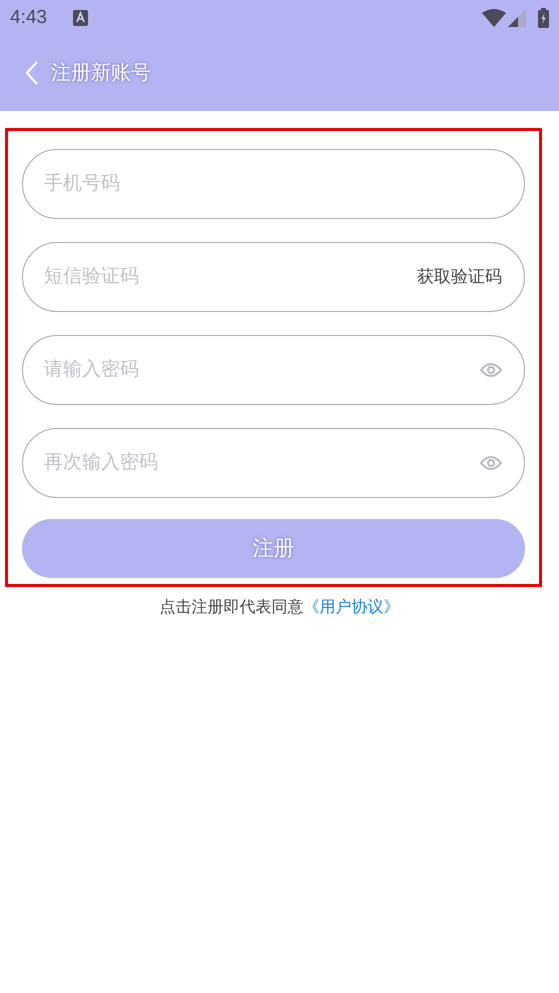 Image resolution: width=559 pixels, height=993 pixels. I want to click on input-field: 手机号码, so click(273, 184).